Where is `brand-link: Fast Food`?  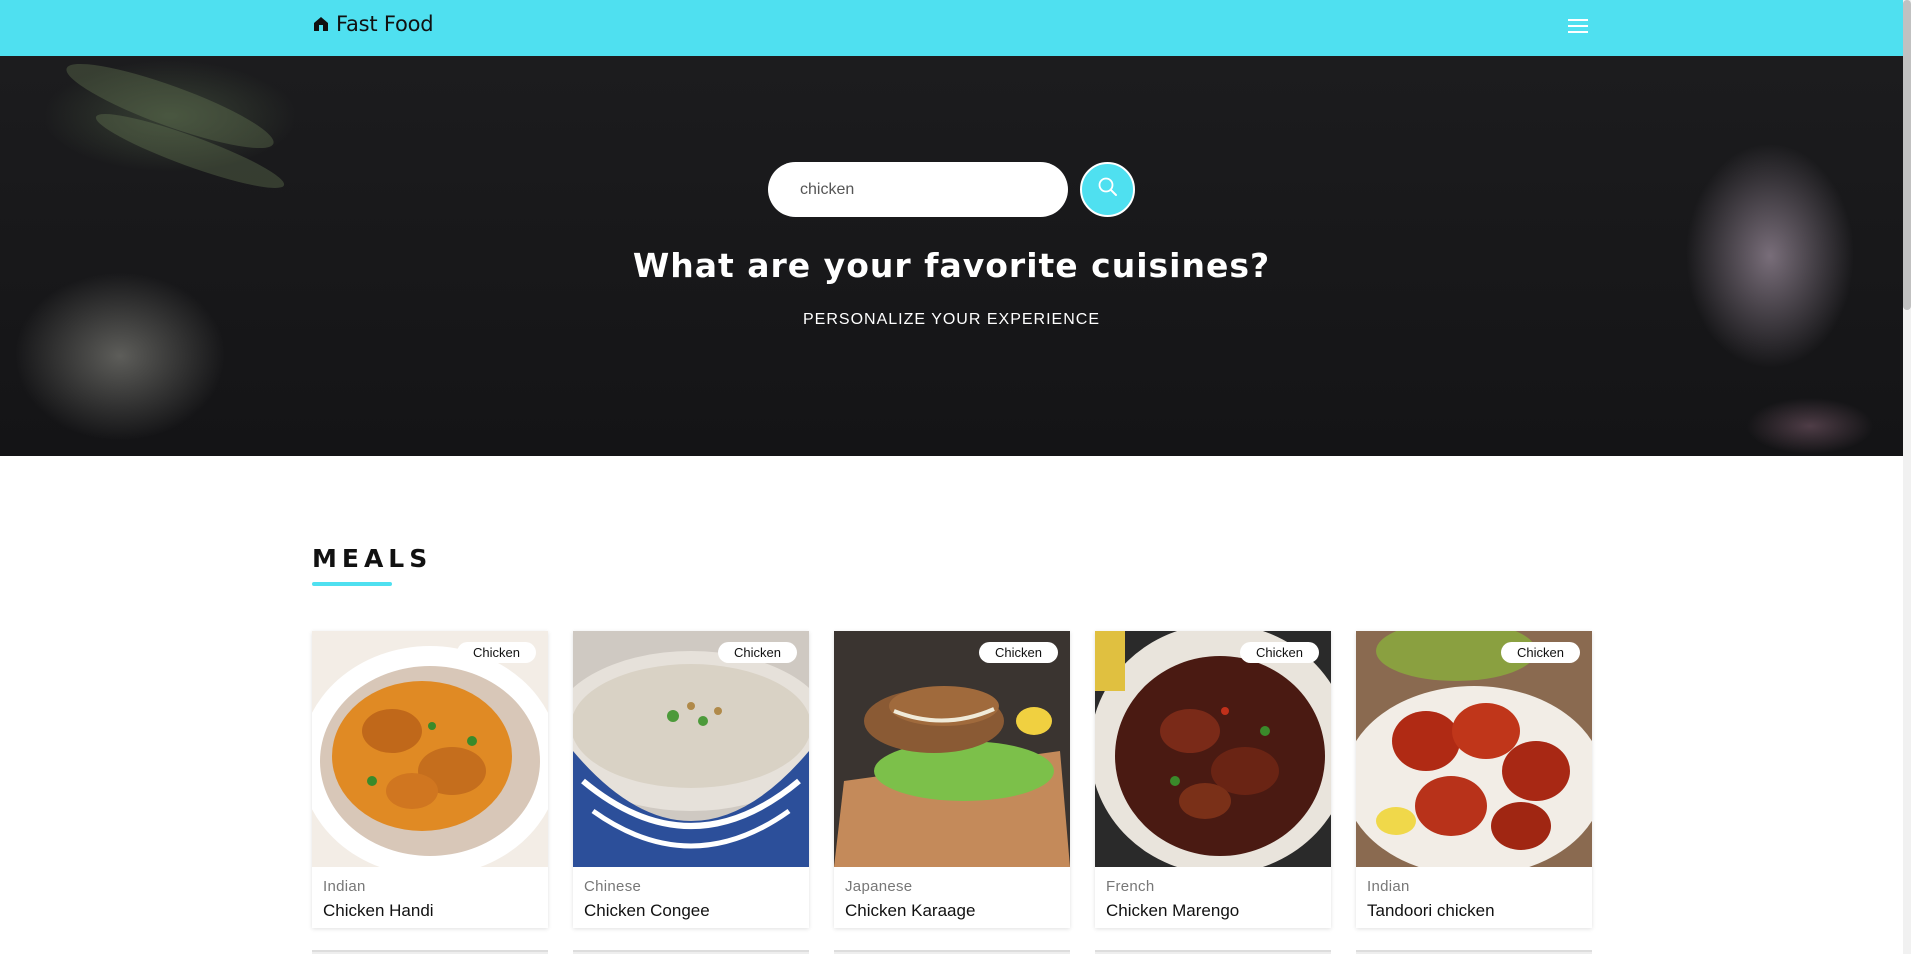
brand-link: Fast Food is located at coordinates (373, 24).